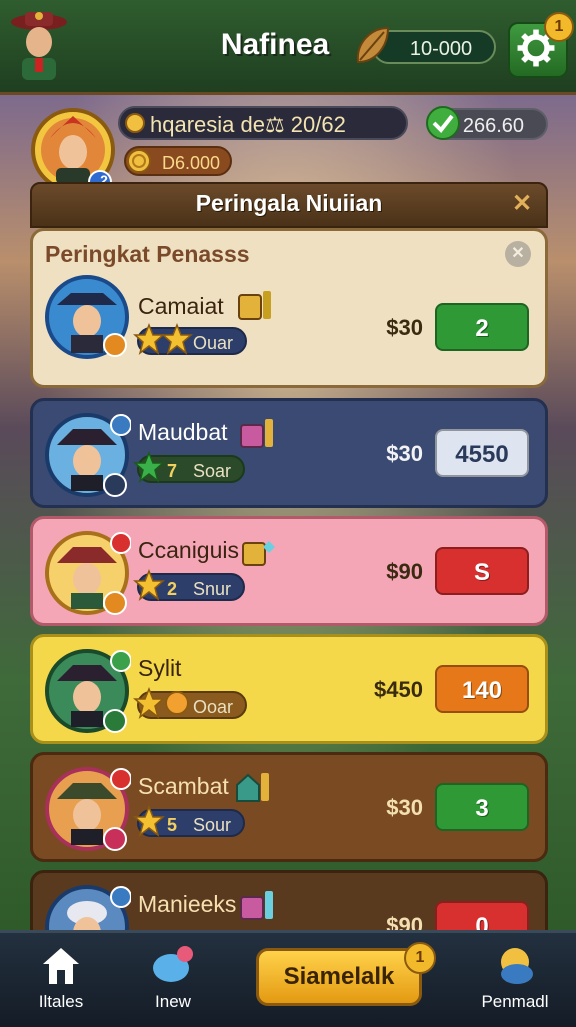 This screenshot has width=576, height=1027. I want to click on leaderboard-row-5: Scambat 5 Sour $30 3, so click(289, 807).